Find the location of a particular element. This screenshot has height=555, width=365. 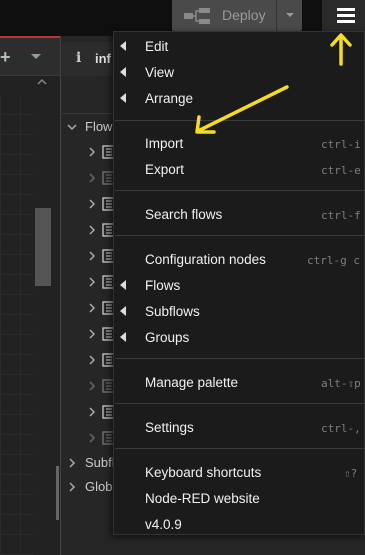

menu-item-shortcut: ctrl-g c is located at coordinates (333, 260).